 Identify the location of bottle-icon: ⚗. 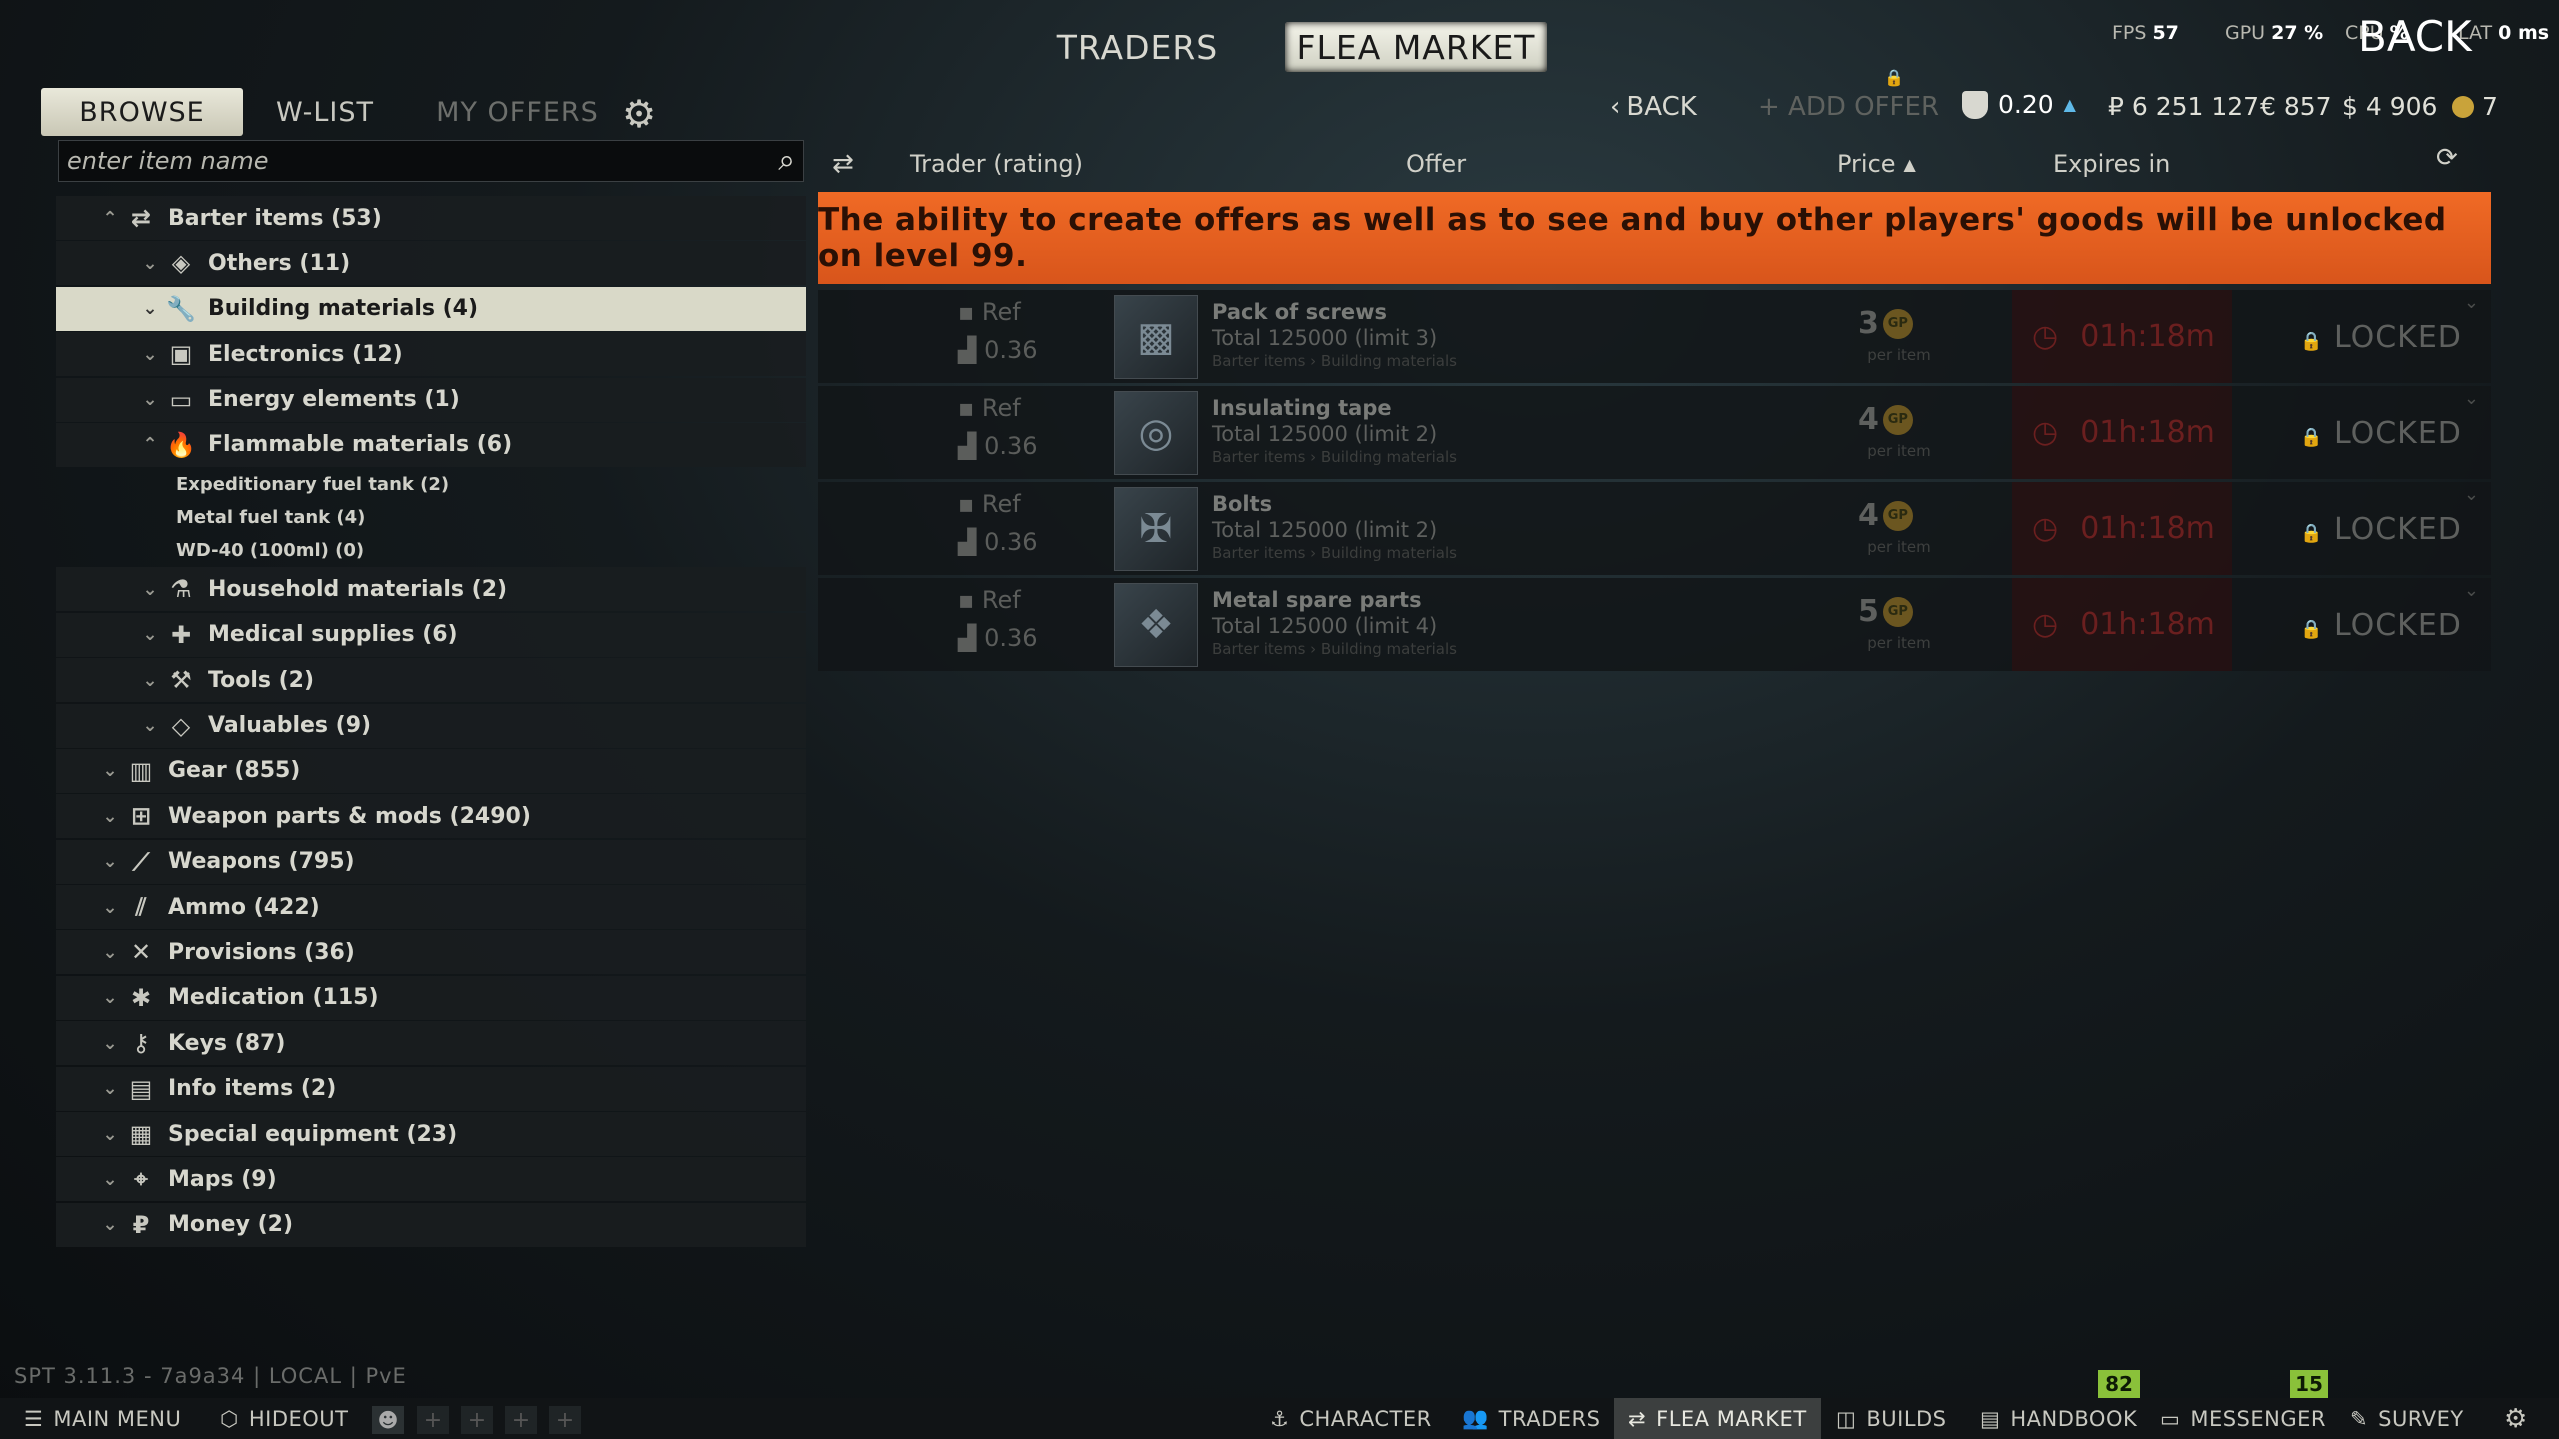
(181, 589).